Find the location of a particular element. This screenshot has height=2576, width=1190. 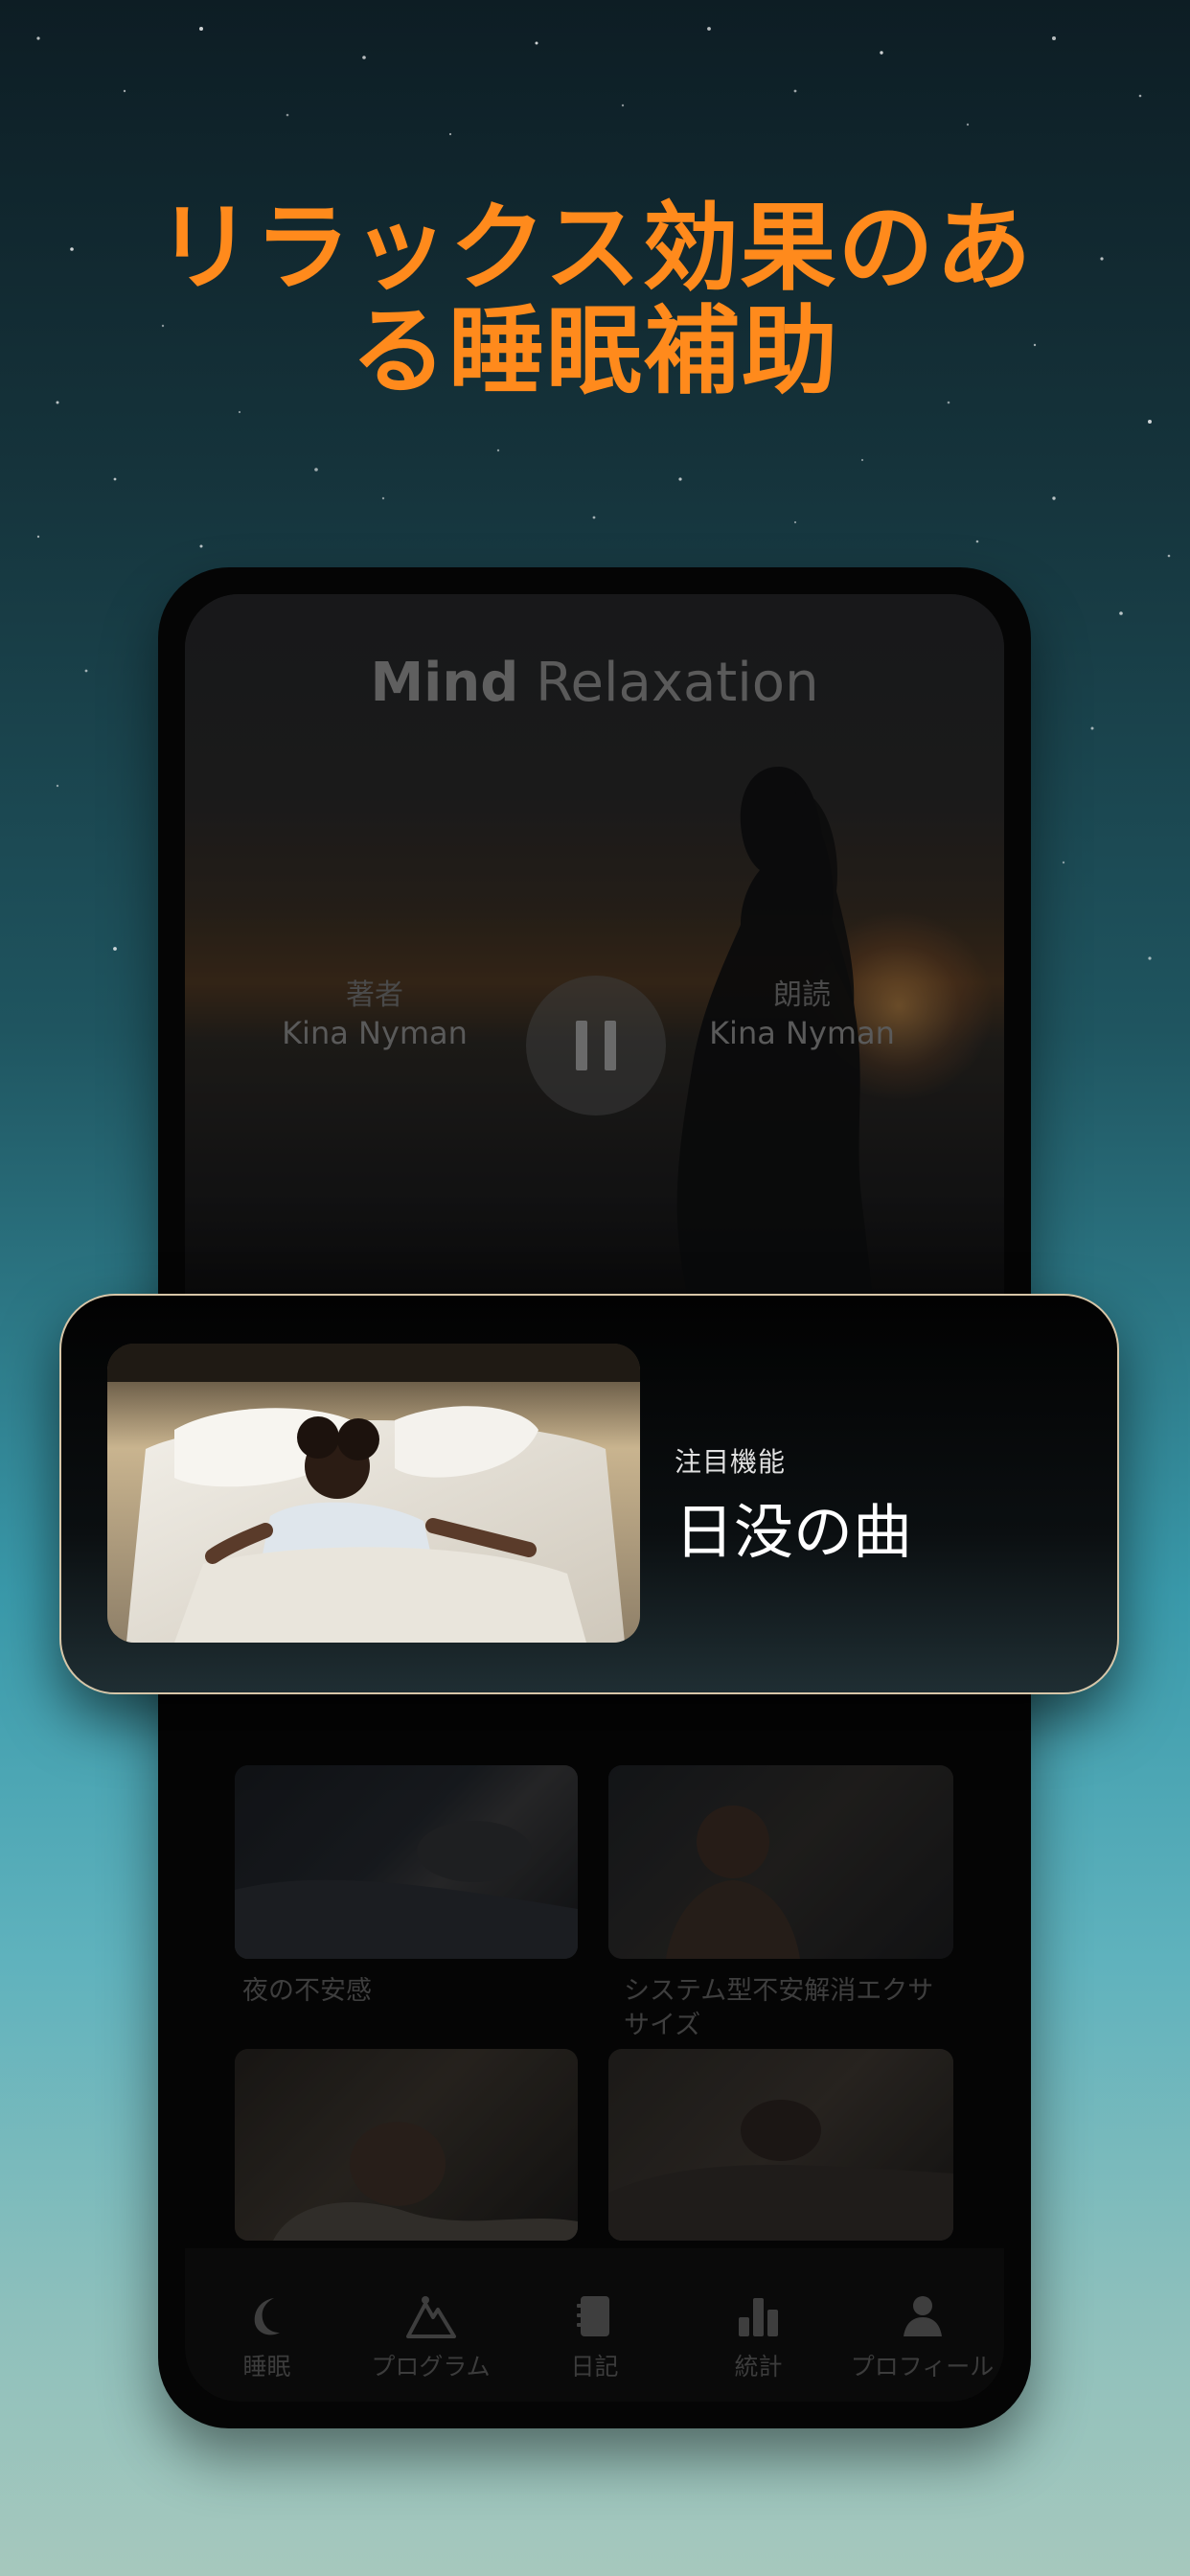

grid-item-4-image is located at coordinates (780, 2145).